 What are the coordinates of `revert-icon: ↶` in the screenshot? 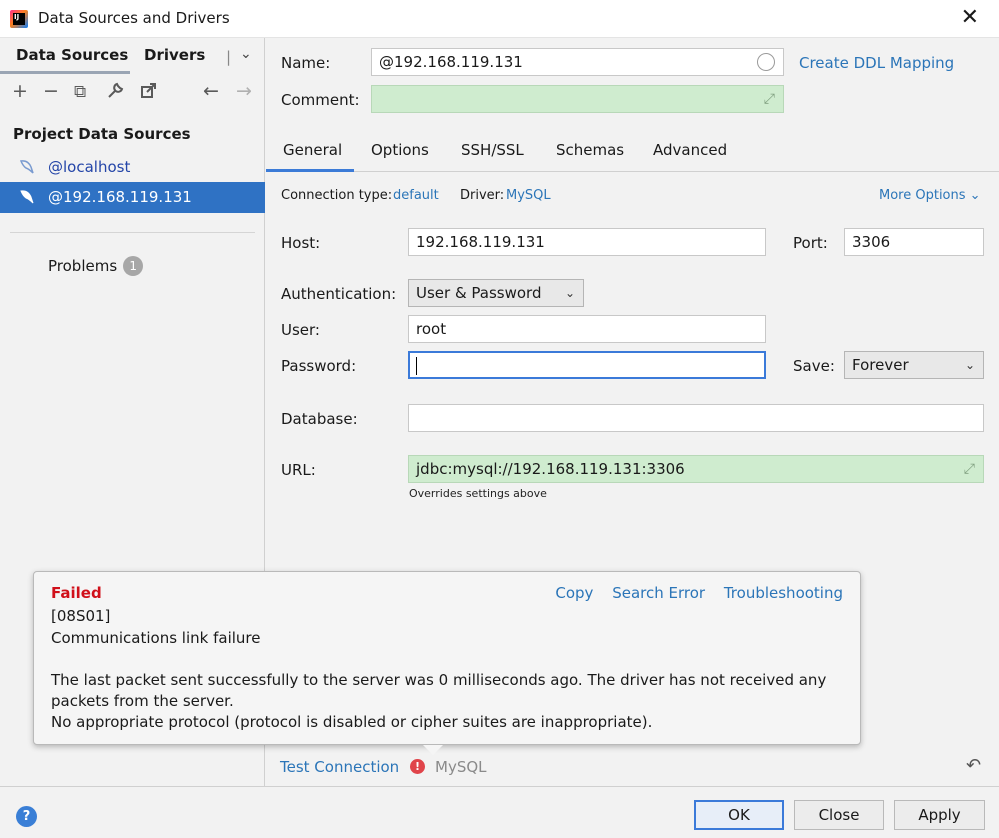 It's located at (973, 765).